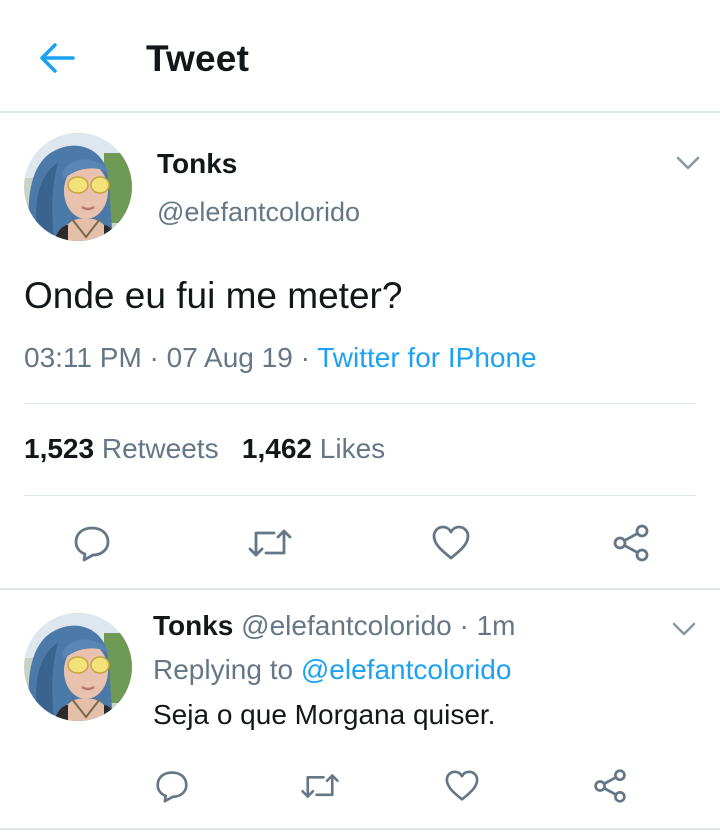 The width and height of the screenshot is (720, 833). I want to click on replying-prefix: Replying to, so click(223, 669).